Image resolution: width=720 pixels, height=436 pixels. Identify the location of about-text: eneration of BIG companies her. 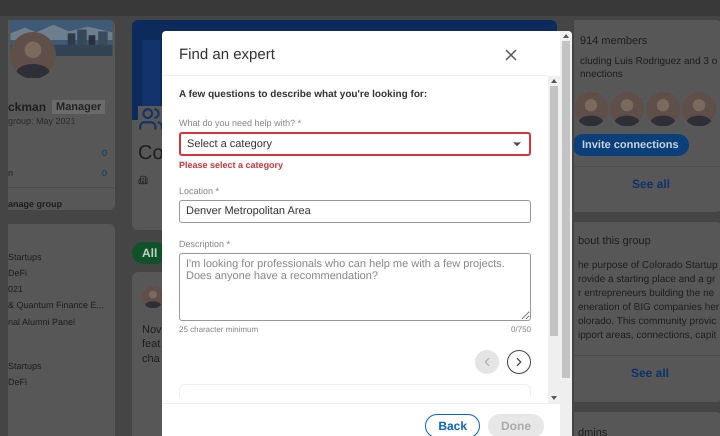
(649, 307).